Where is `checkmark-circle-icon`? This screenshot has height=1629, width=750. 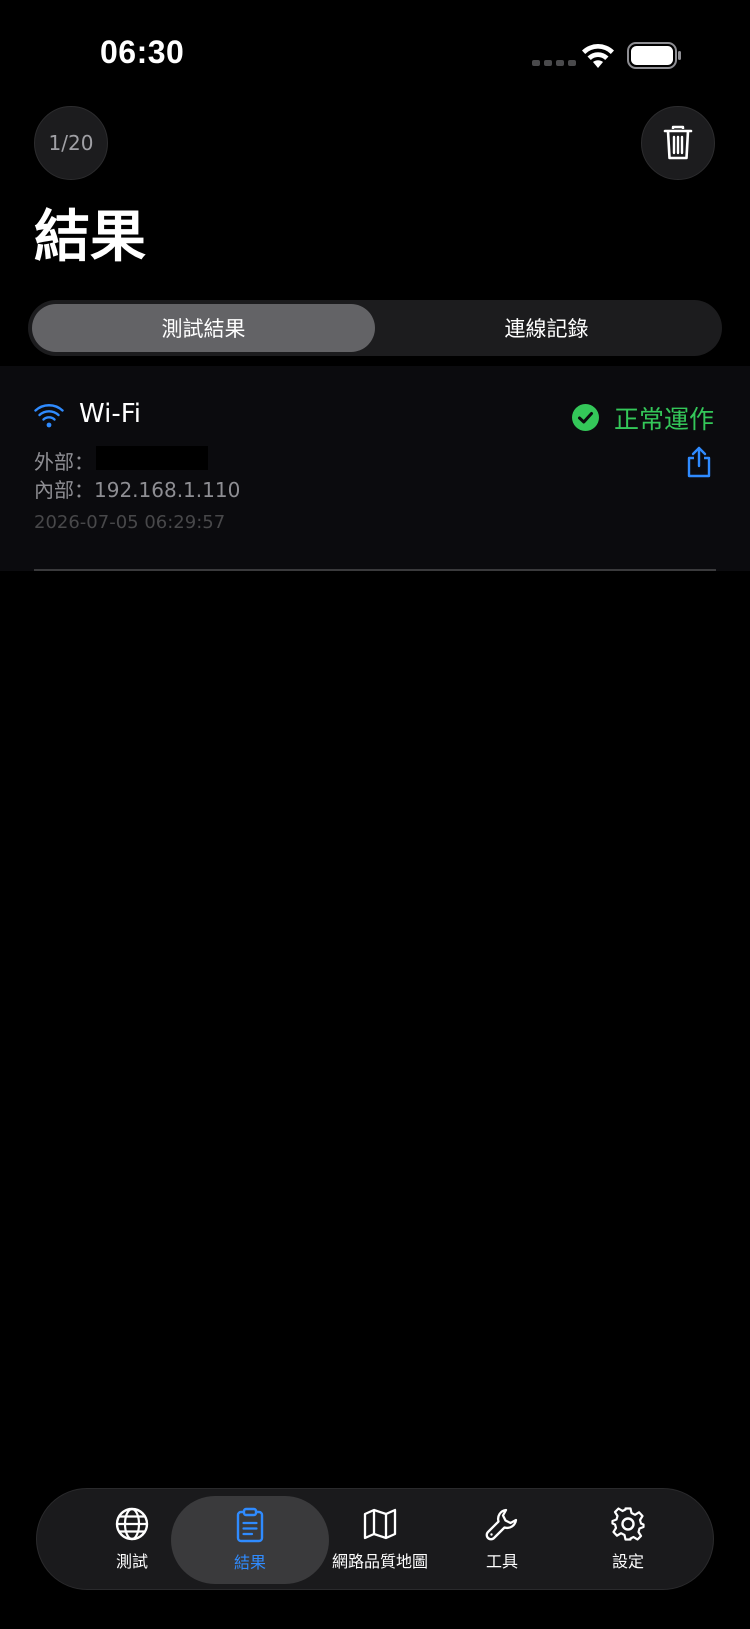
checkmark-circle-icon is located at coordinates (585, 417).